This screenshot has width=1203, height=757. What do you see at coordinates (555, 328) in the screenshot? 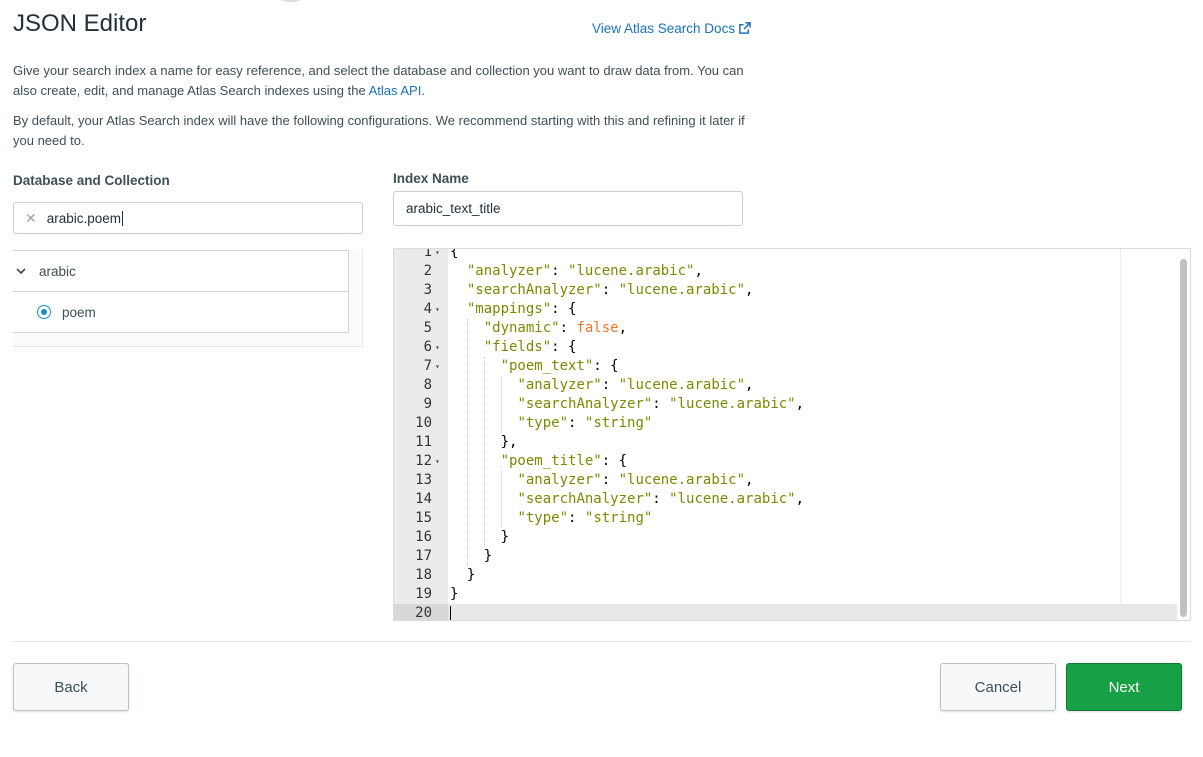
I see `code-line: "dynamic": false,` at bounding box center [555, 328].